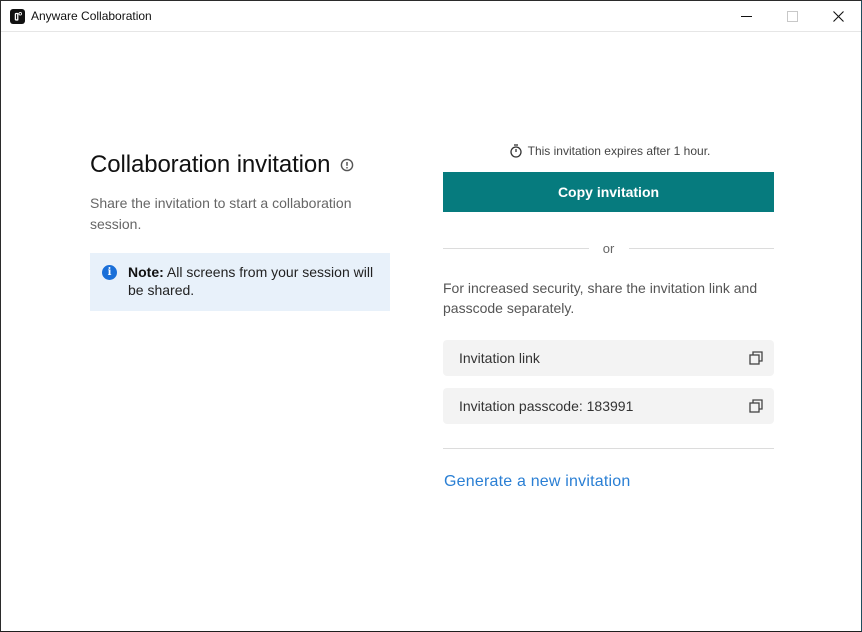 The image size is (862, 632). I want to click on minimize-button, so click(746, 16).